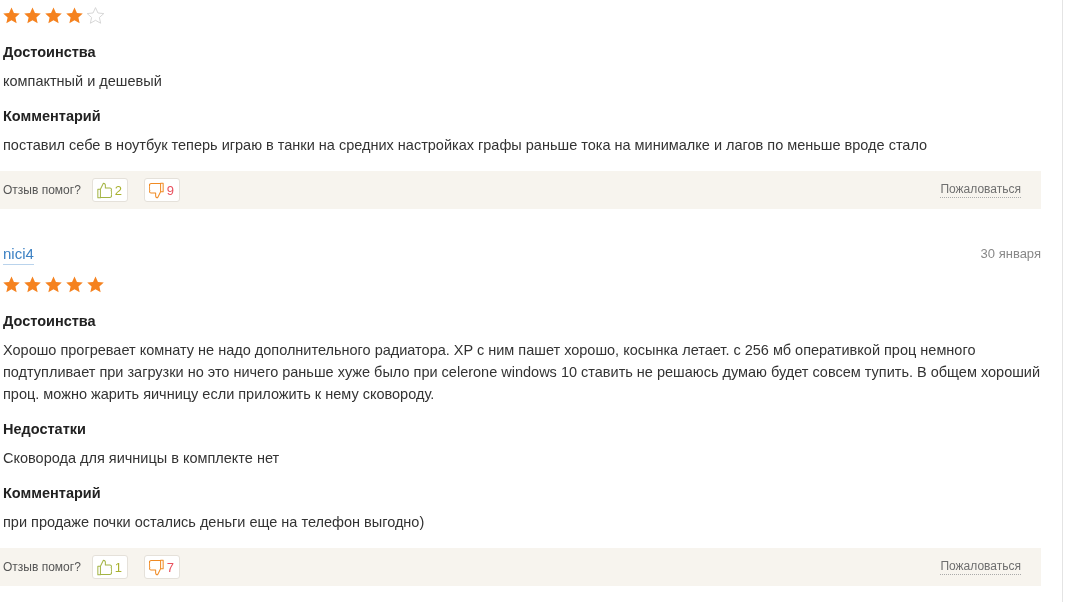 Image resolution: width=1076 pixels, height=602 pixels. Describe the element at coordinates (522, 372) in the screenshot. I see `review-text: Хорошо прогревает комнату не надо дополнительного радиатора. XP с ним пашет хорошо, косынка летает. с 256 мб оперативкой проц немного подтупливает при загрузки но это ничего раньше хуже было при celerone windows 10 ставить не решаюсь думаю будет совсем тупить. В общем хороший проц. можно жарить яичницу если приложить к нему сковороду.` at that location.